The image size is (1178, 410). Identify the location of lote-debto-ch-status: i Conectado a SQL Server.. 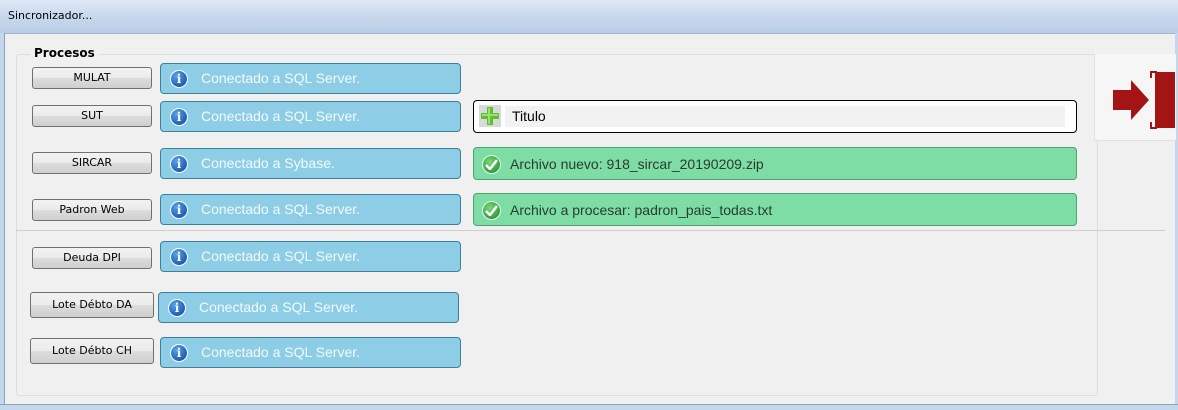
(310, 352).